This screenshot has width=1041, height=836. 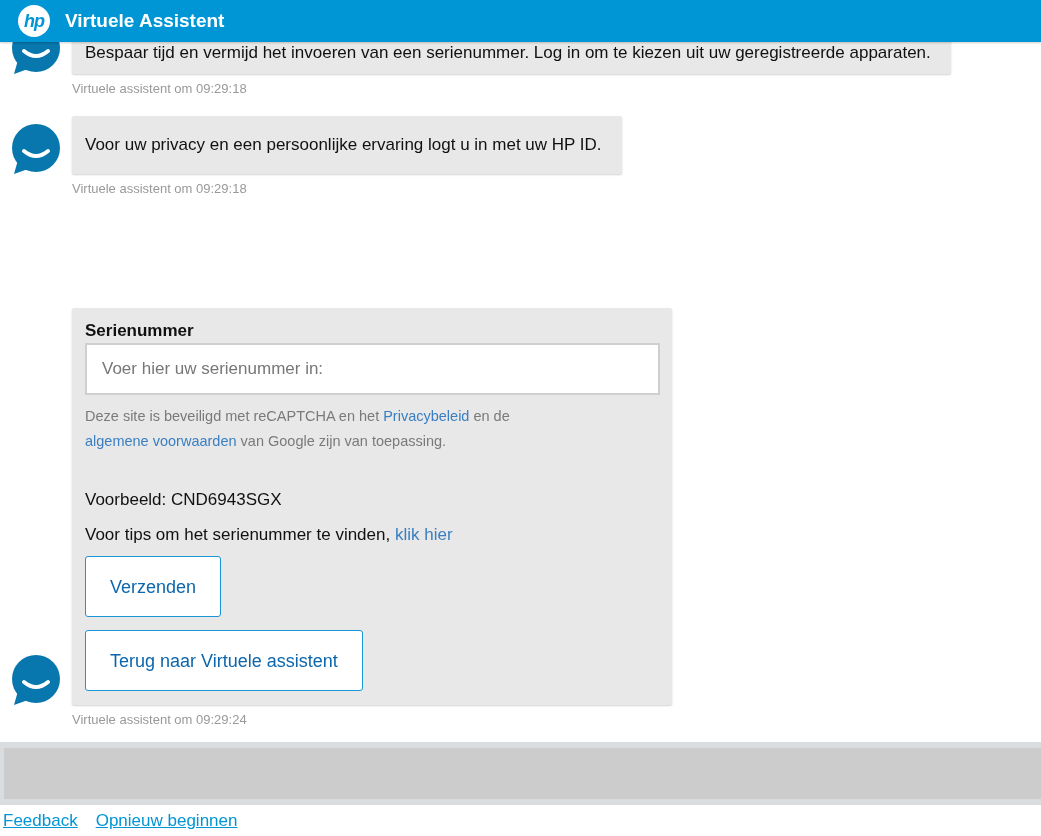 What do you see at coordinates (153, 586) in the screenshot?
I see `send-button: Verzenden` at bounding box center [153, 586].